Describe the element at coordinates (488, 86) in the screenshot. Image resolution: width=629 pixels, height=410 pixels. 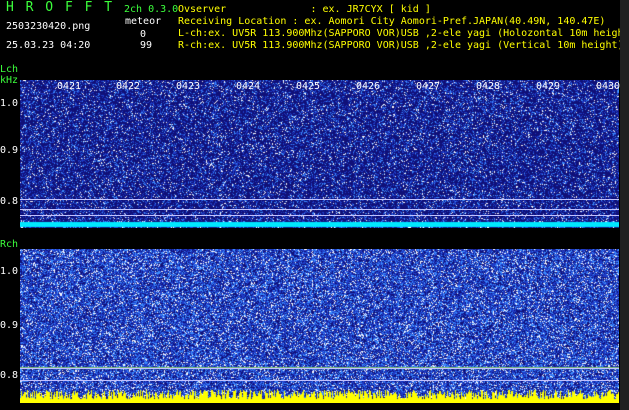
I see `time-tick-0428: 0428` at that location.